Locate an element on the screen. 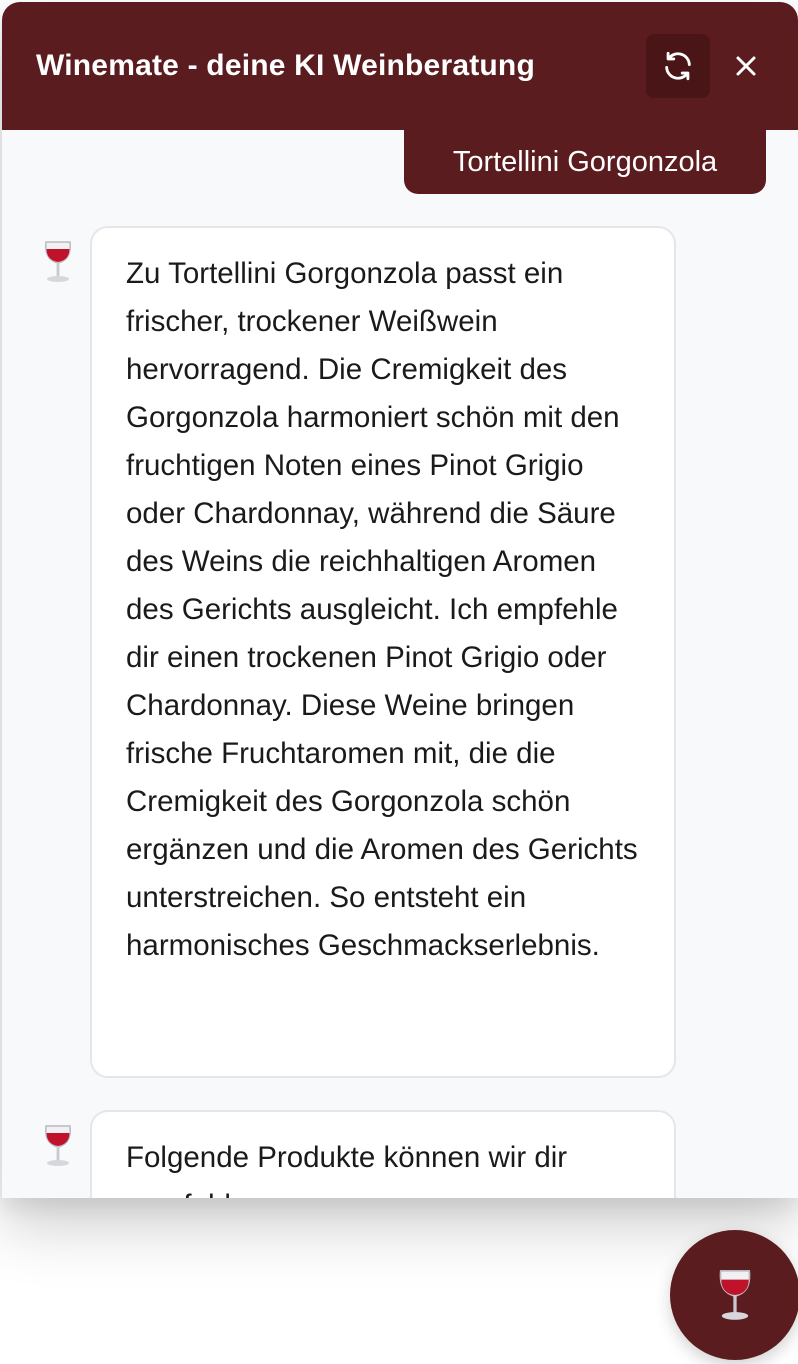 The image size is (798, 1364). user-message: Tortellini Gorgonzola is located at coordinates (585, 162).